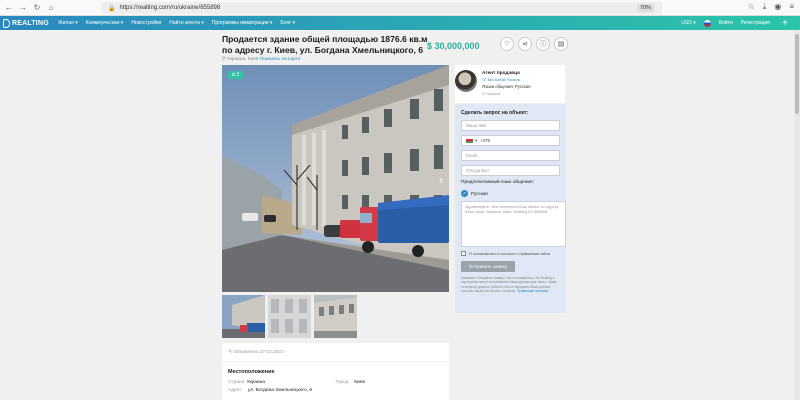  I want to click on email-field: Email, so click(510, 155).